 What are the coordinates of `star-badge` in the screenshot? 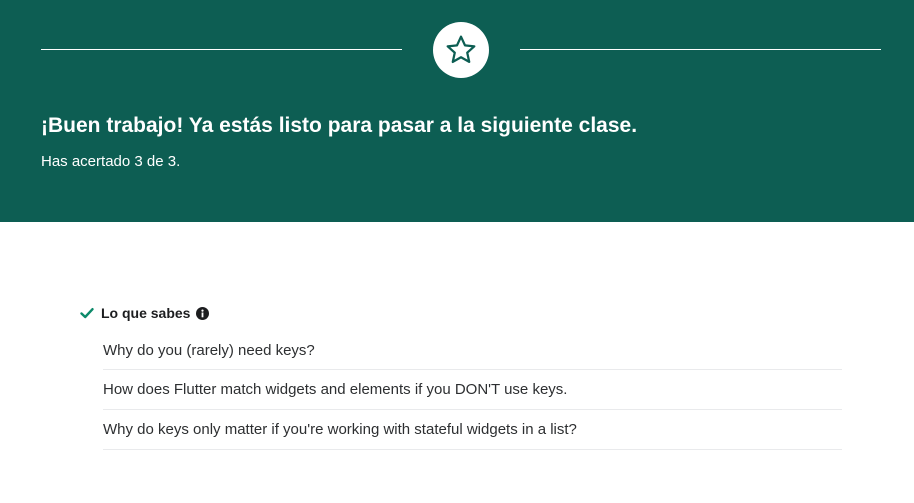 It's located at (461, 50).